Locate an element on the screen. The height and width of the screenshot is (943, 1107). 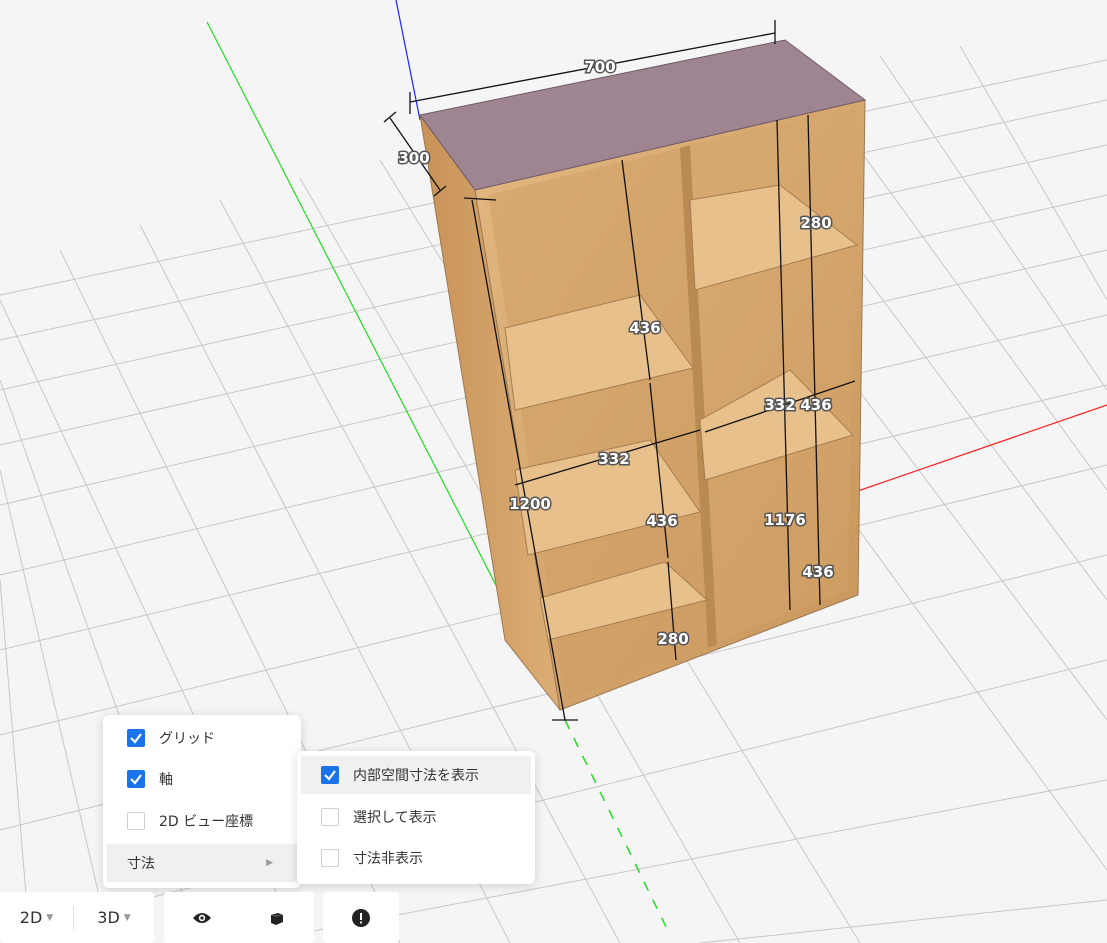
2d-view-button: 2D ▼ is located at coordinates (36, 917).